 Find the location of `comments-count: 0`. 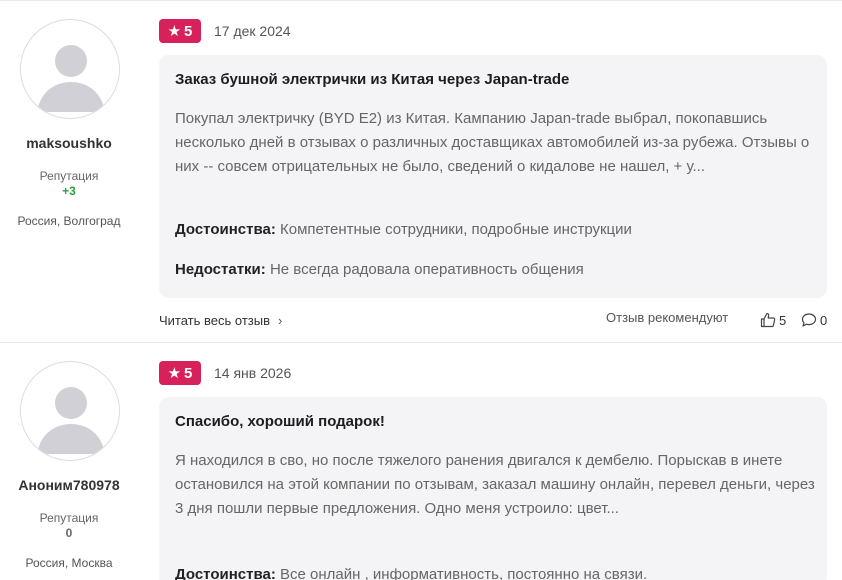

comments-count: 0 is located at coordinates (824, 320).